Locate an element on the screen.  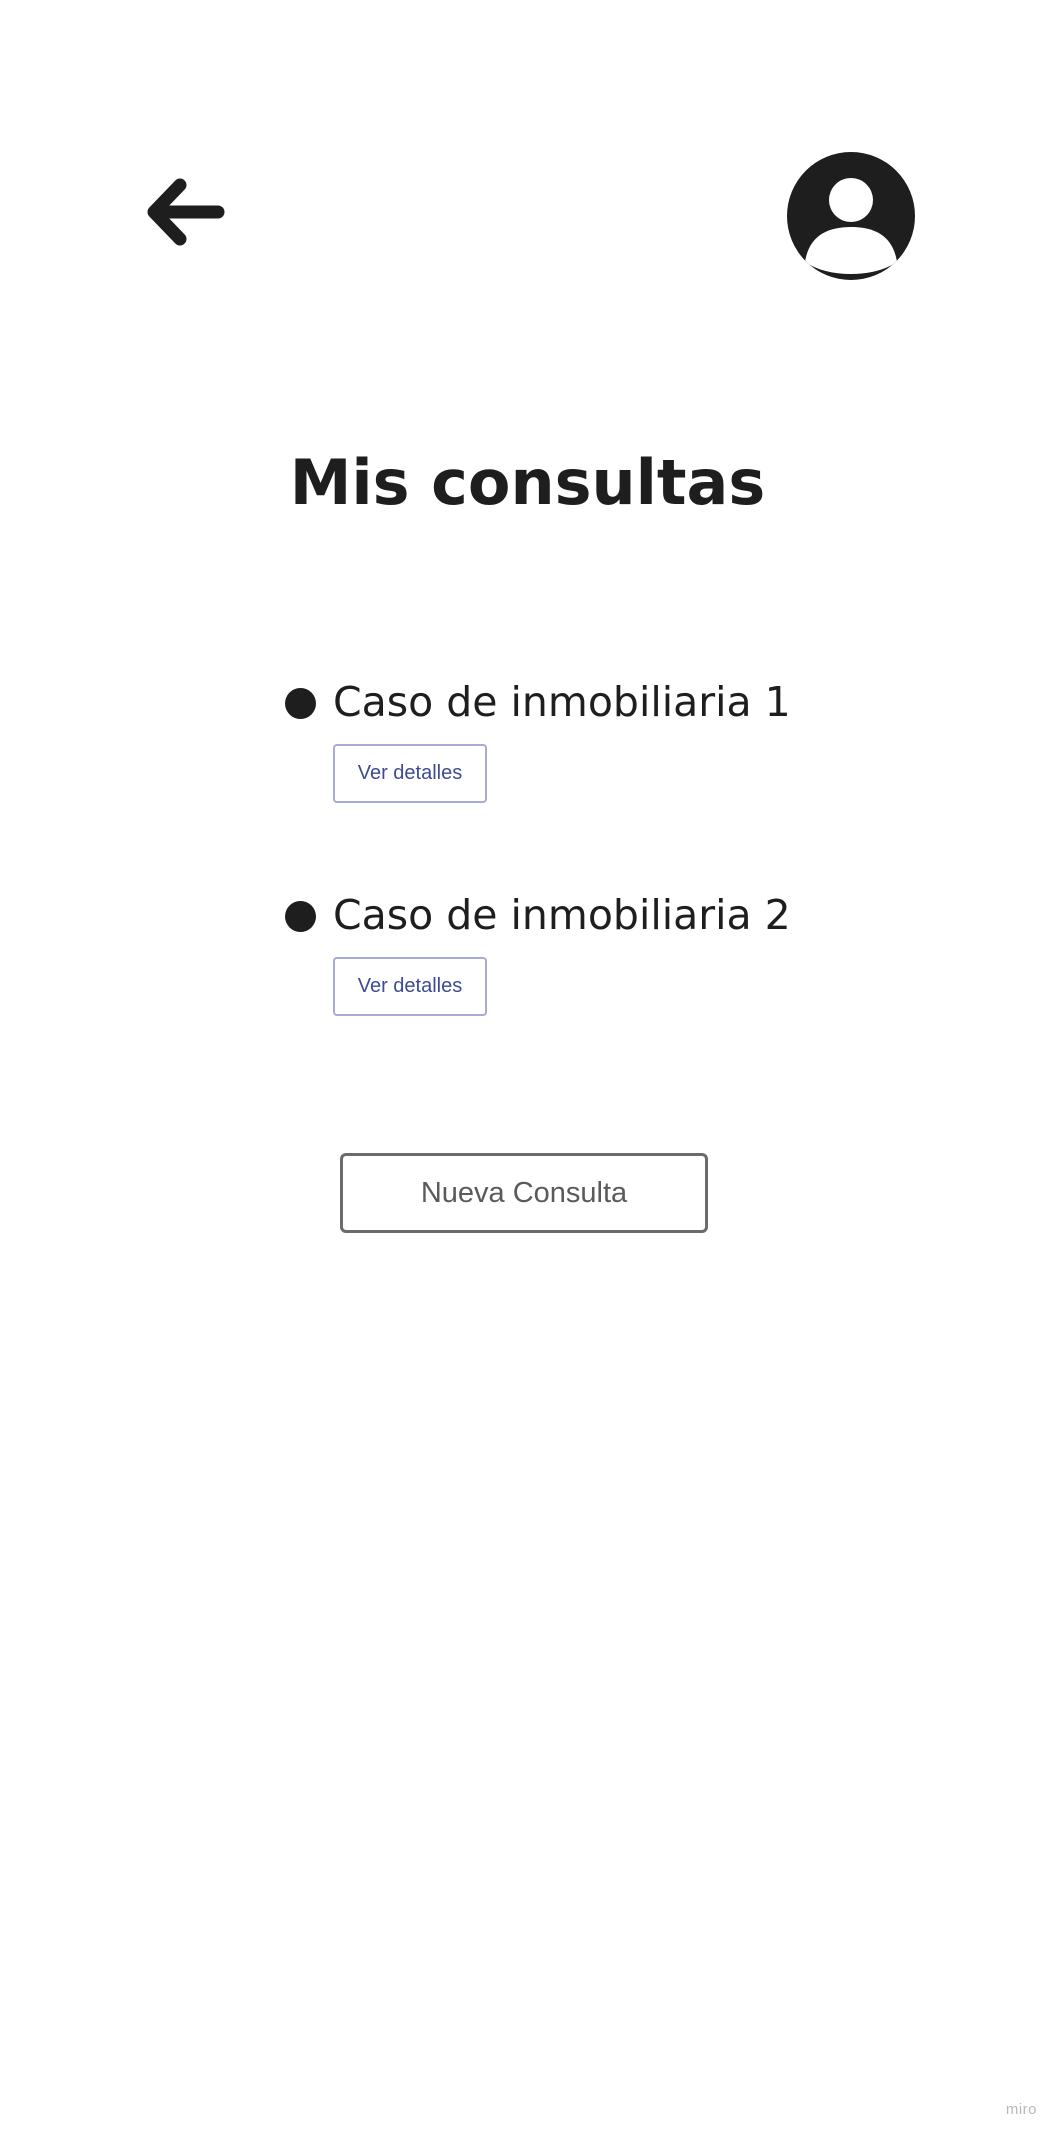
case-title: Caso de inmobiliaria 2 is located at coordinates (562, 915).